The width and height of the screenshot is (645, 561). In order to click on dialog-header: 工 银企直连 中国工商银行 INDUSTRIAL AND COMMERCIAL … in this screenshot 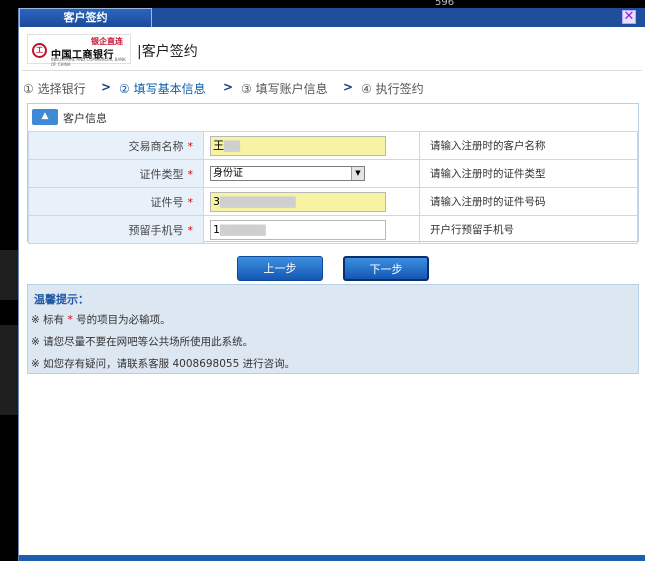, I will do `click(332, 50)`.